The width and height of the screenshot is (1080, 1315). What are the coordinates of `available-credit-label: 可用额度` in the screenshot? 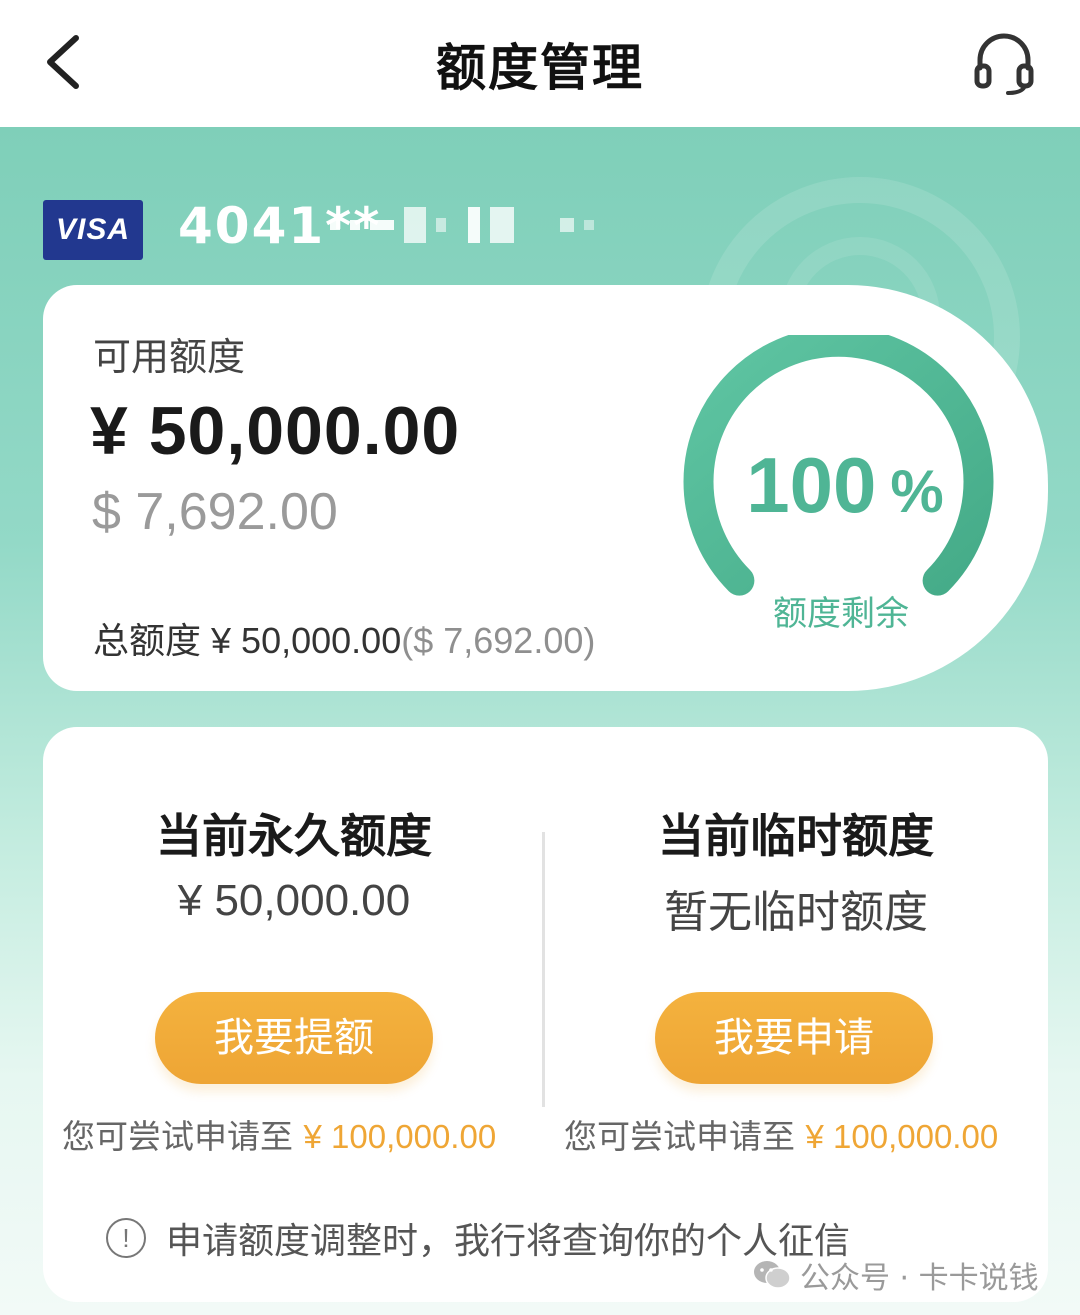 It's located at (169, 357).